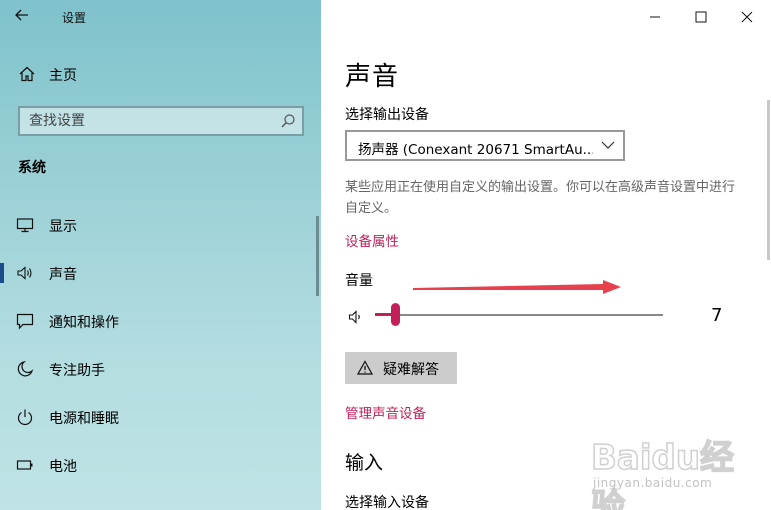  Describe the element at coordinates (653, 483) in the screenshot. I see `watermark-url: jingyan.baidu.com` at that location.